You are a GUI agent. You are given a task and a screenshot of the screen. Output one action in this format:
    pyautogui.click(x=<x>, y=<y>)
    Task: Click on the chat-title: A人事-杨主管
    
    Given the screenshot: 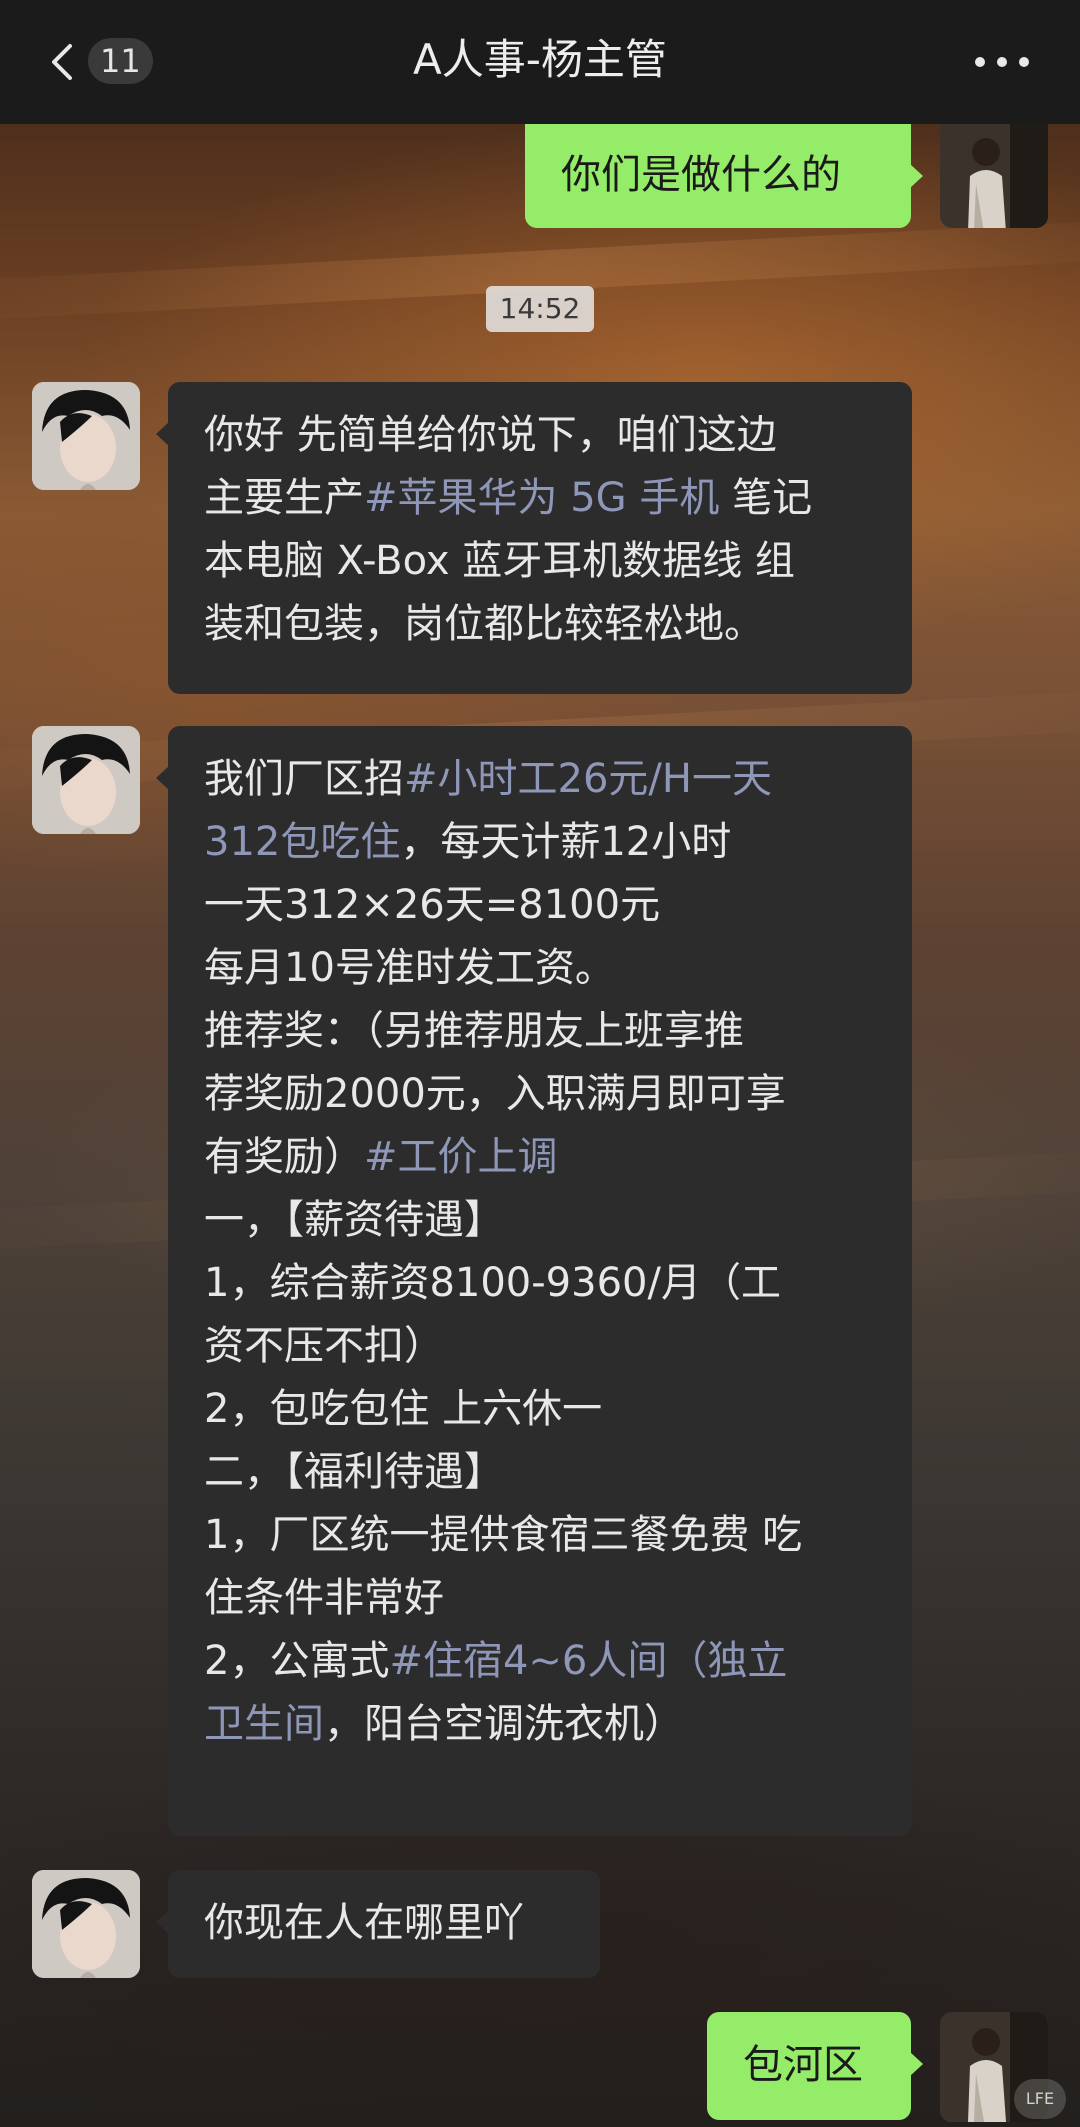 What is the action you would take?
    pyautogui.click(x=540, y=59)
    